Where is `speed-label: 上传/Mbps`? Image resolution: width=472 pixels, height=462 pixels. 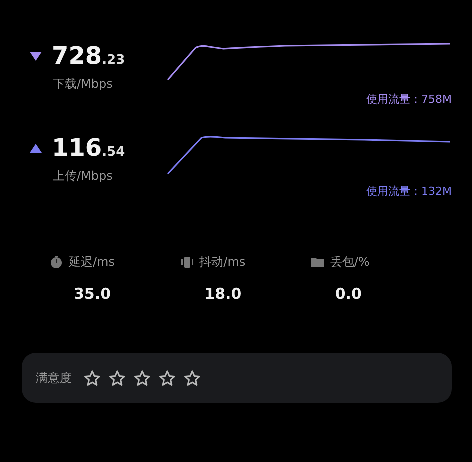 speed-label: 上传/Mbps is located at coordinates (83, 176).